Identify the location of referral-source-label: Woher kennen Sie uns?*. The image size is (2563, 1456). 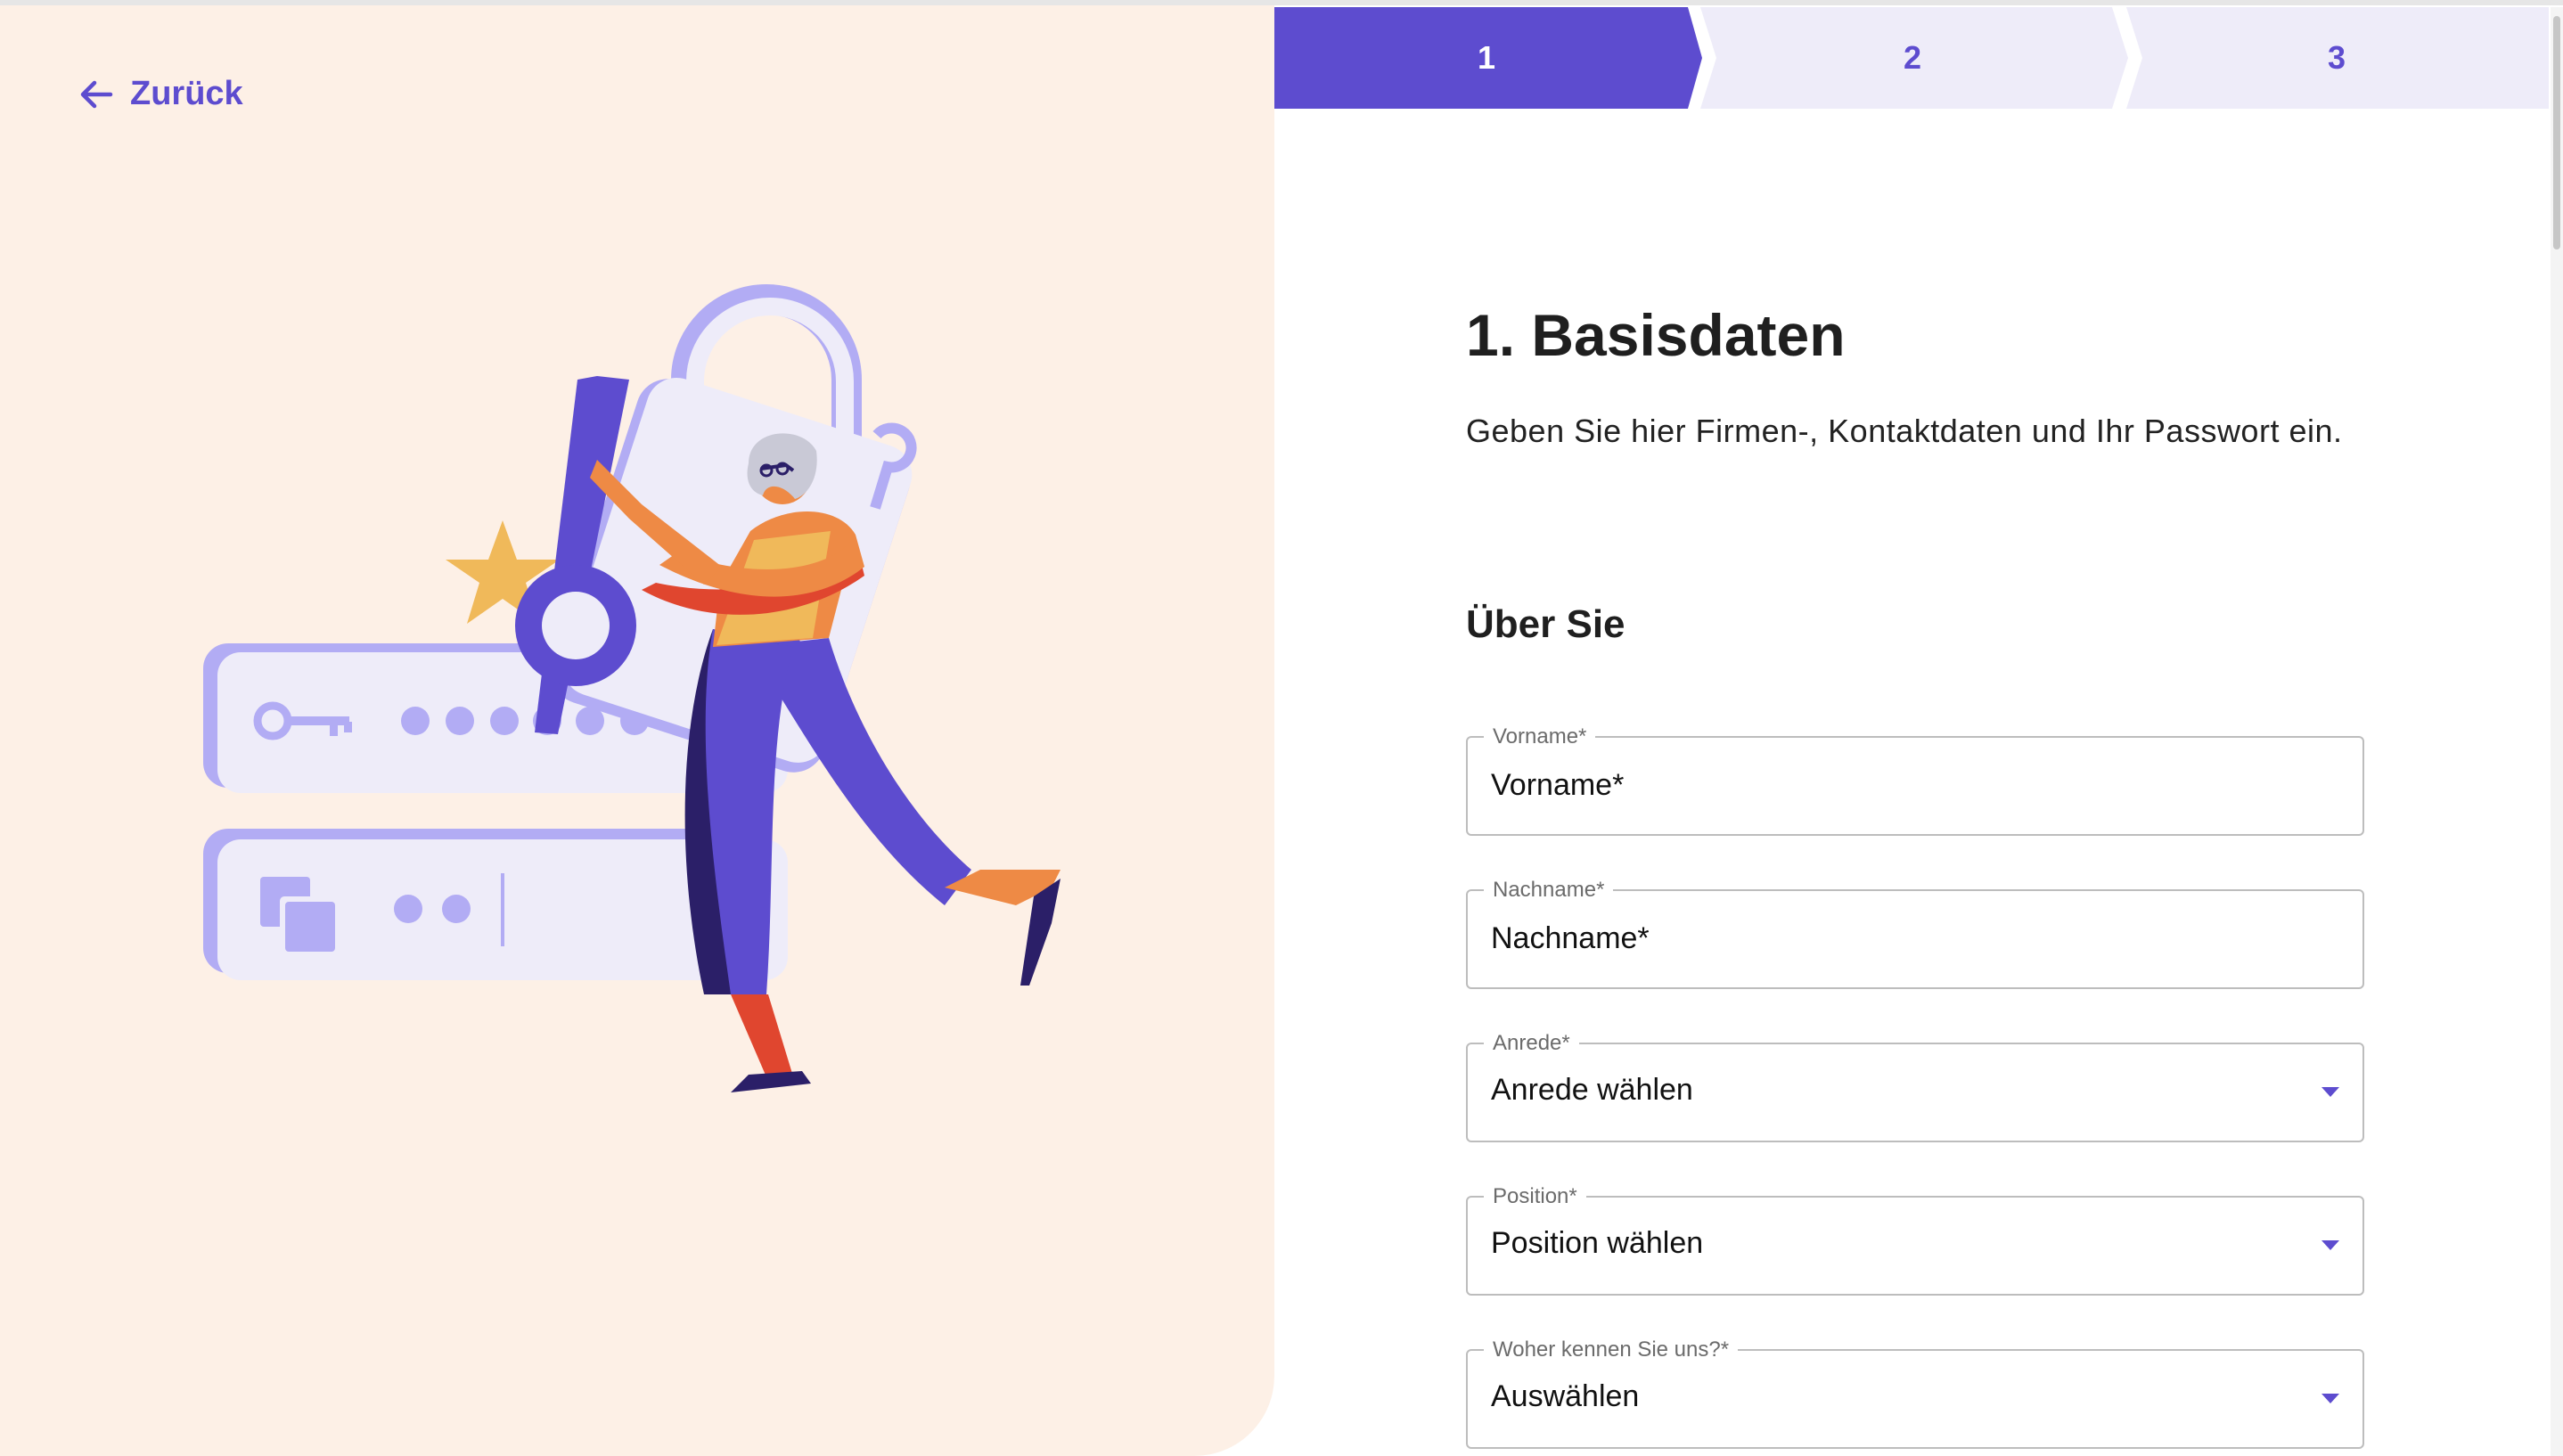
(1611, 1350).